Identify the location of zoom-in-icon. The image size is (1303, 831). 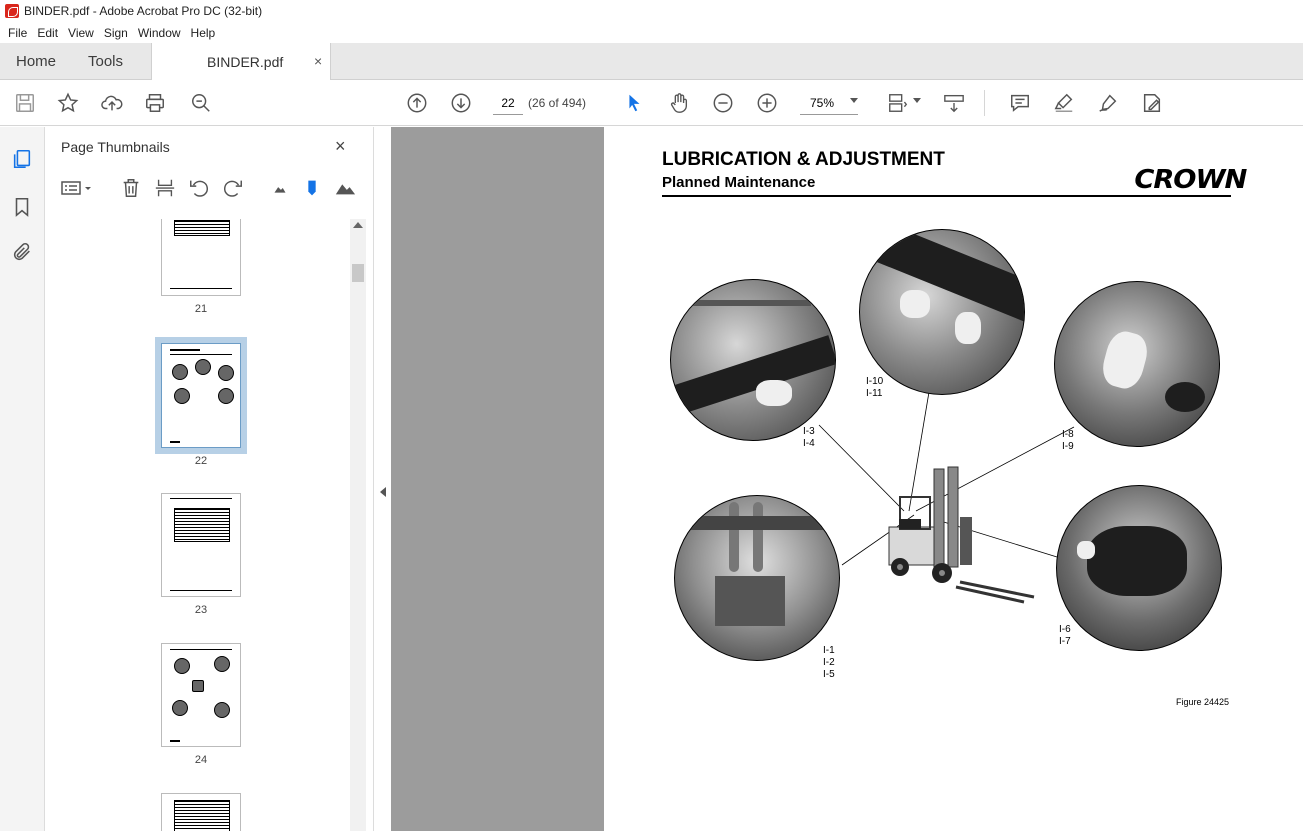
(767, 103).